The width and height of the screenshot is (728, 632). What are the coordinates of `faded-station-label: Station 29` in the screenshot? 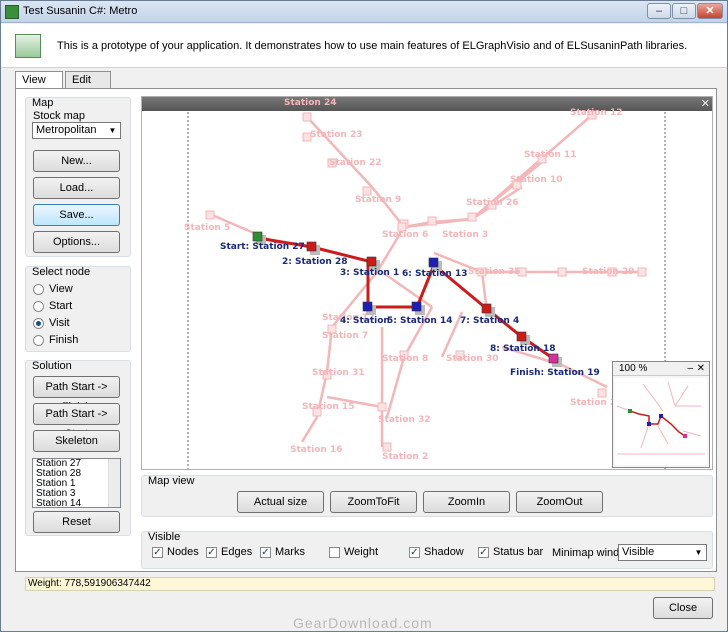 It's located at (608, 272).